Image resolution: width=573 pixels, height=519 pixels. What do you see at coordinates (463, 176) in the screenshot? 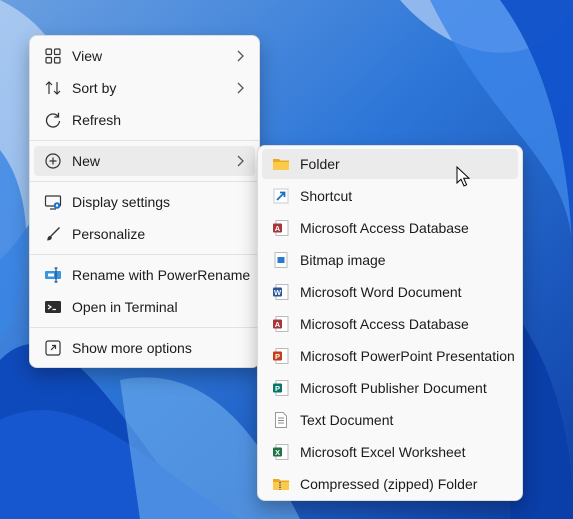
I see `mouse-pointer-icon` at bounding box center [463, 176].